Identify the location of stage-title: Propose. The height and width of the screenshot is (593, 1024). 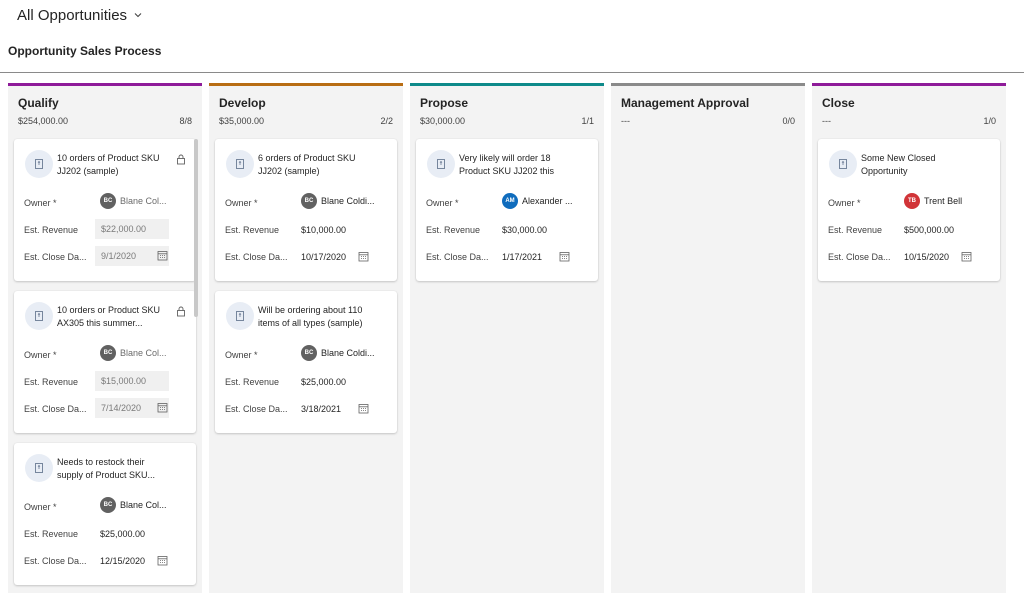
(444, 103).